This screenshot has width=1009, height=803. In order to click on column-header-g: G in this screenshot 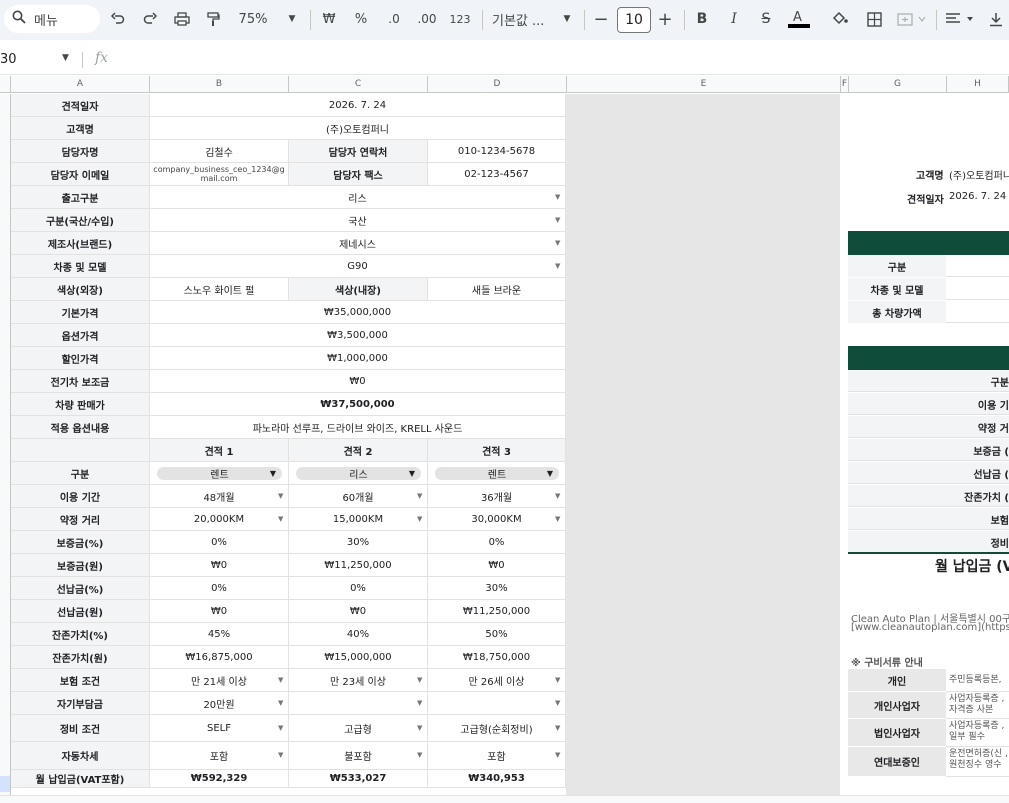, I will do `click(898, 84)`.